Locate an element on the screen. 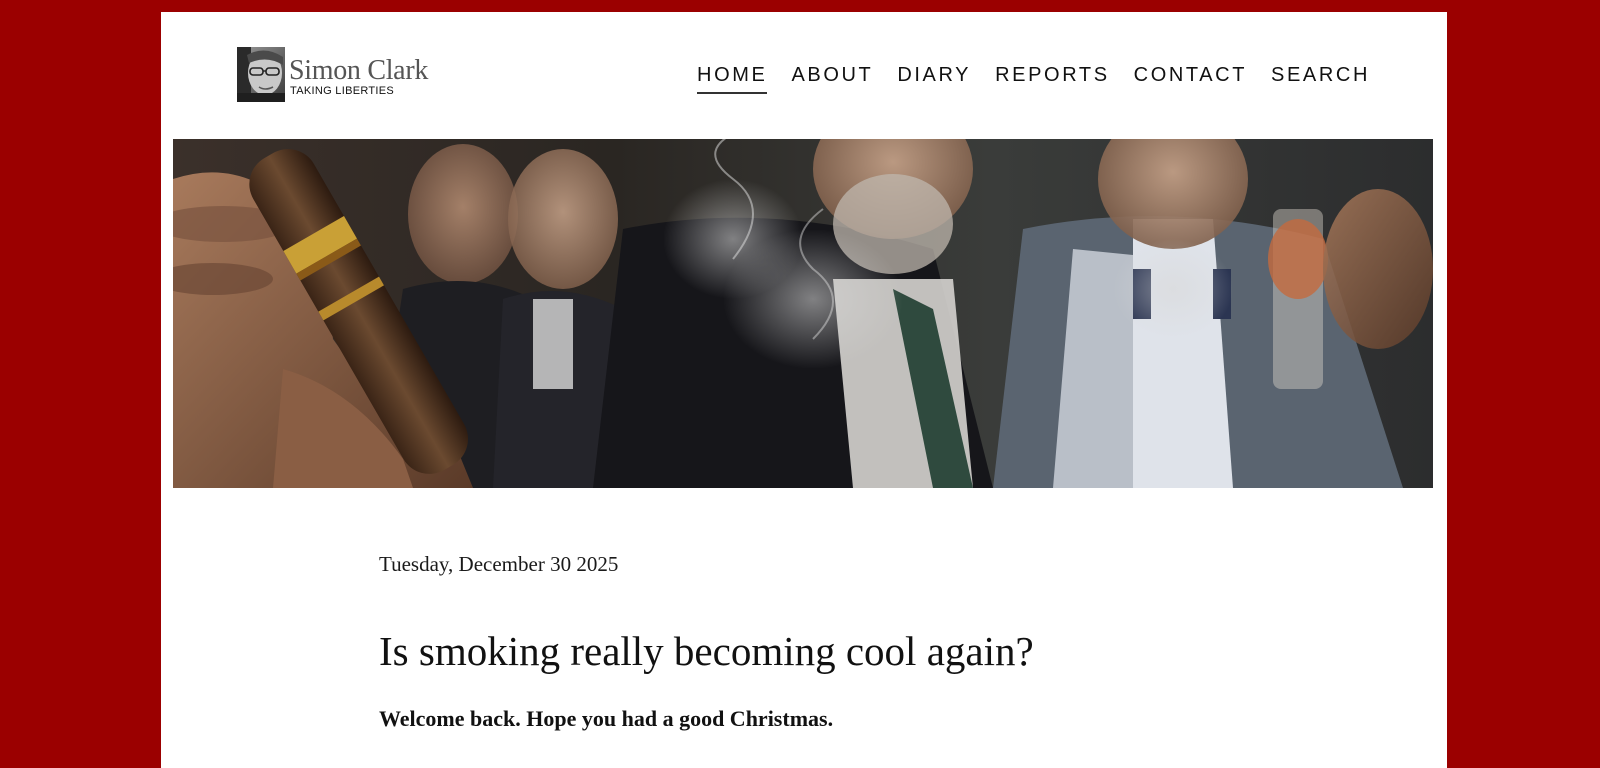  nav-contact: CONTACT is located at coordinates (1190, 79).